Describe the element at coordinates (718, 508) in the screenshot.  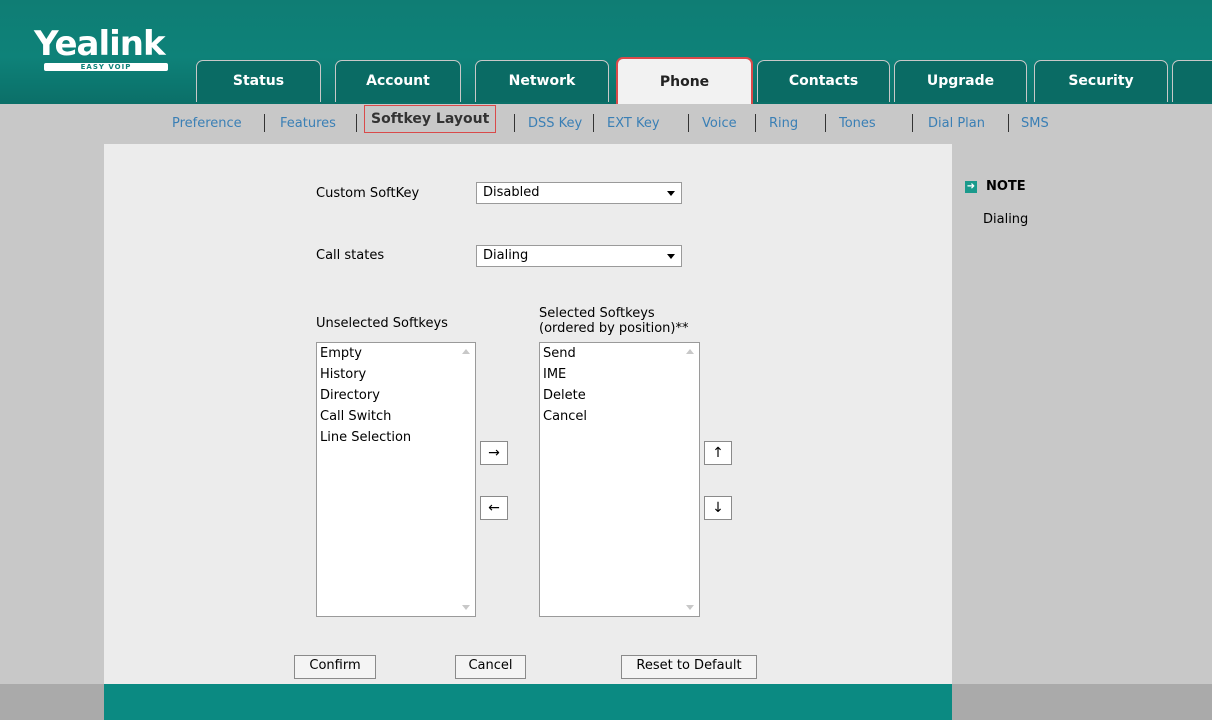
I see `move-down-button: ↓` at that location.